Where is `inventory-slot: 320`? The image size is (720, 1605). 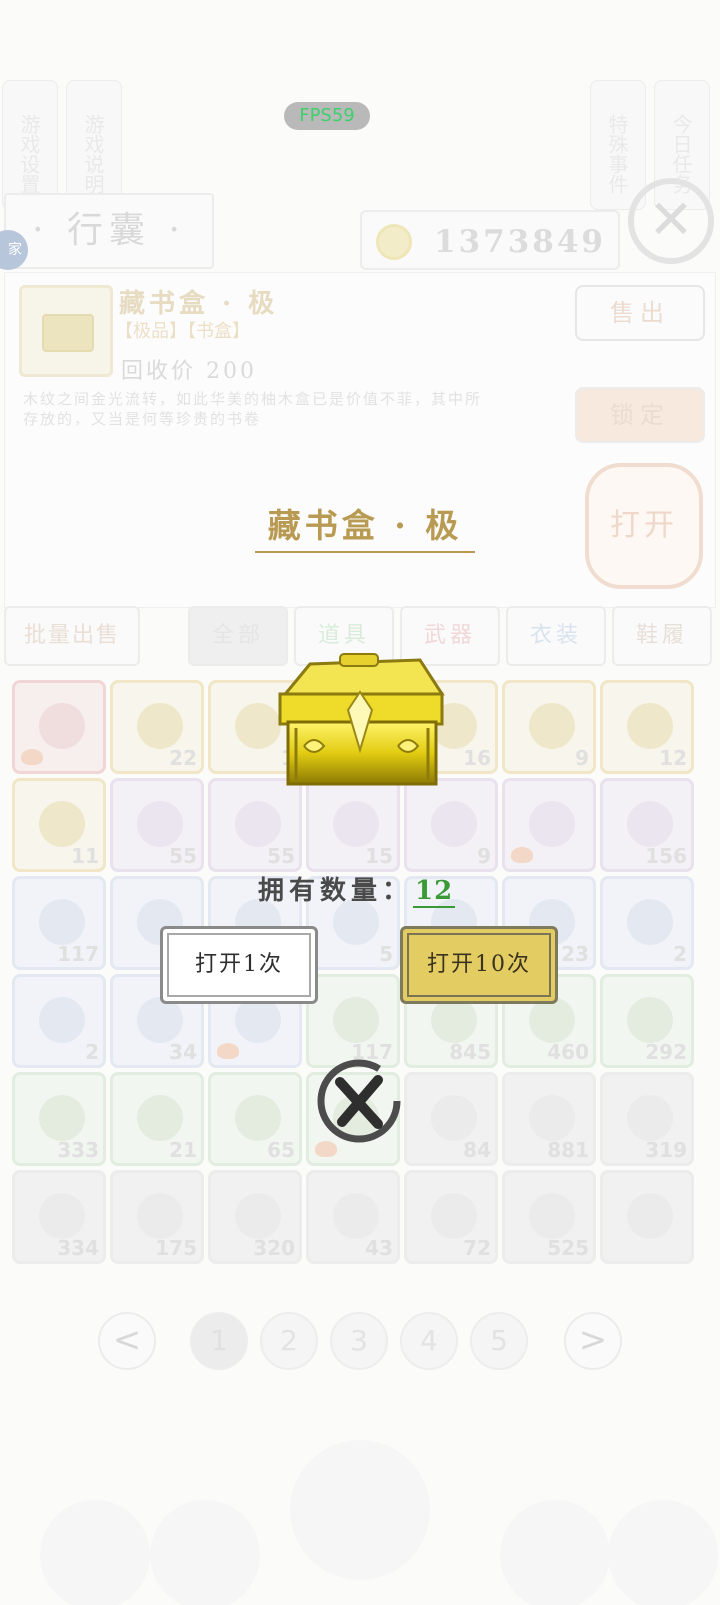
inventory-slot: 320 is located at coordinates (255, 1217).